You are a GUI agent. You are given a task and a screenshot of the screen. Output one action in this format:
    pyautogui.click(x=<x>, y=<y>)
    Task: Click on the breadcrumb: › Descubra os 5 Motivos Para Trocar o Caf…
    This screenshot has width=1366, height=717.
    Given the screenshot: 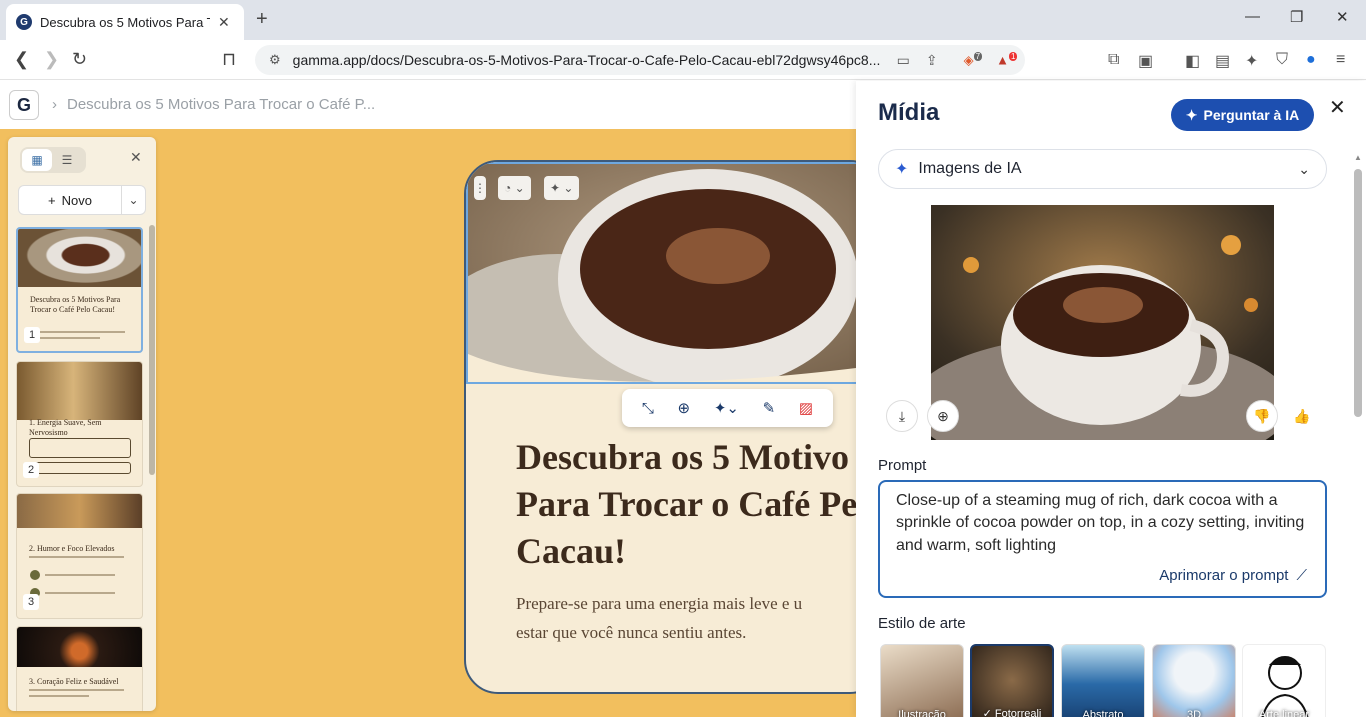 What is the action you would take?
    pyautogui.click(x=213, y=104)
    